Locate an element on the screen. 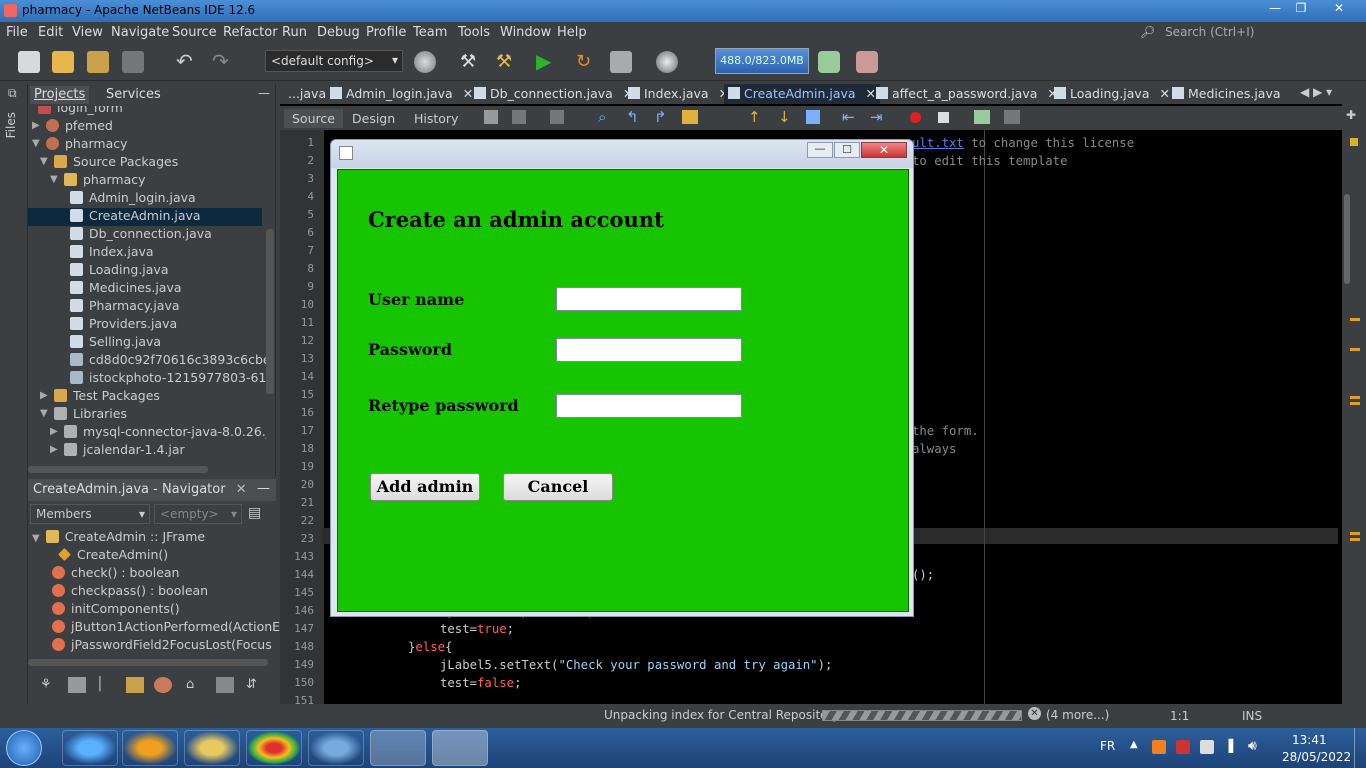  taskbar-java-app-icon is located at coordinates (460, 748).